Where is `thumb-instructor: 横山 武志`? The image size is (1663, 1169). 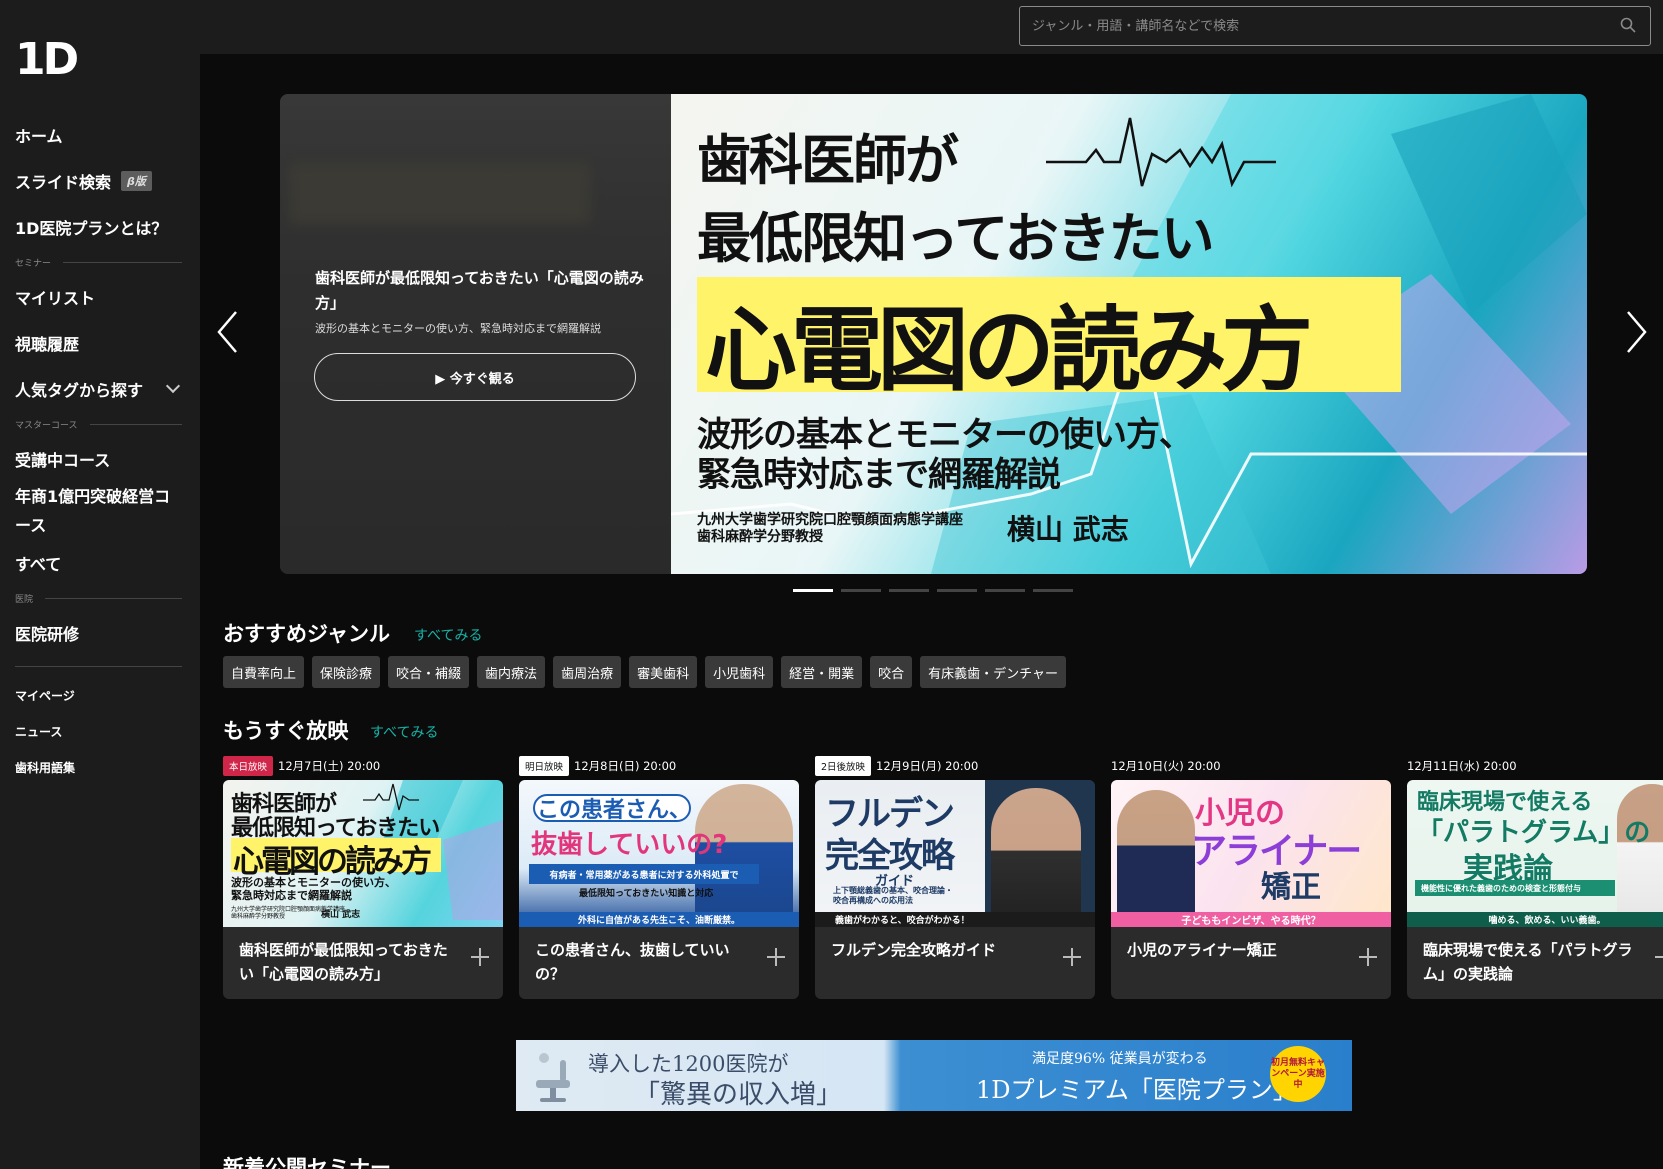
thumb-instructor: 横山 武志 is located at coordinates (341, 915).